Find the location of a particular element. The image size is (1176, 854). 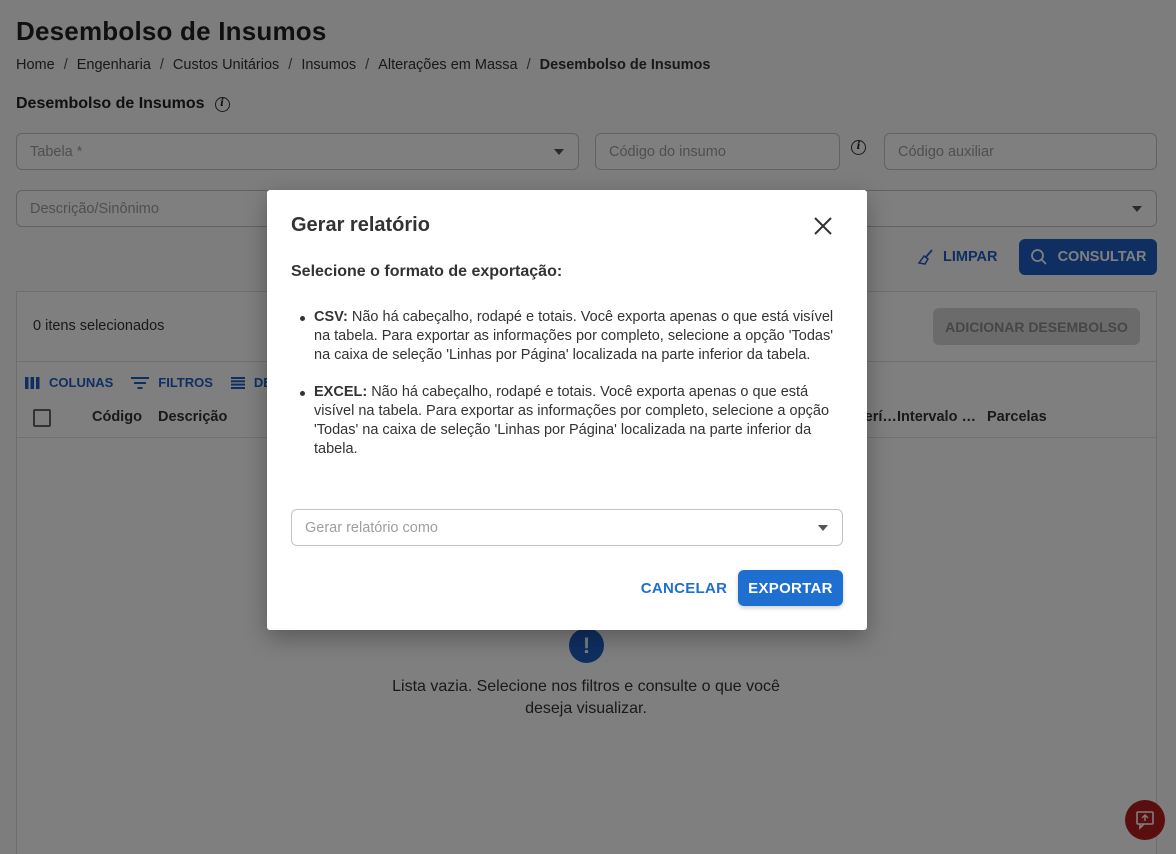

dialog-subtitle: Selecione o formato de exportação: is located at coordinates (427, 271).